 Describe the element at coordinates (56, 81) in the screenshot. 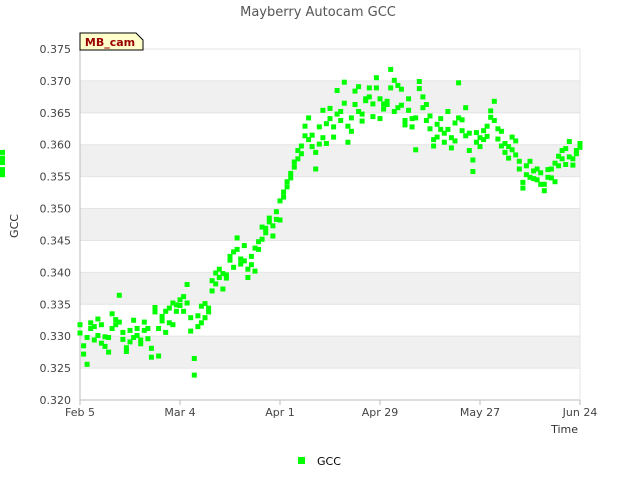

I see `y-tick-label: 0.370` at that location.